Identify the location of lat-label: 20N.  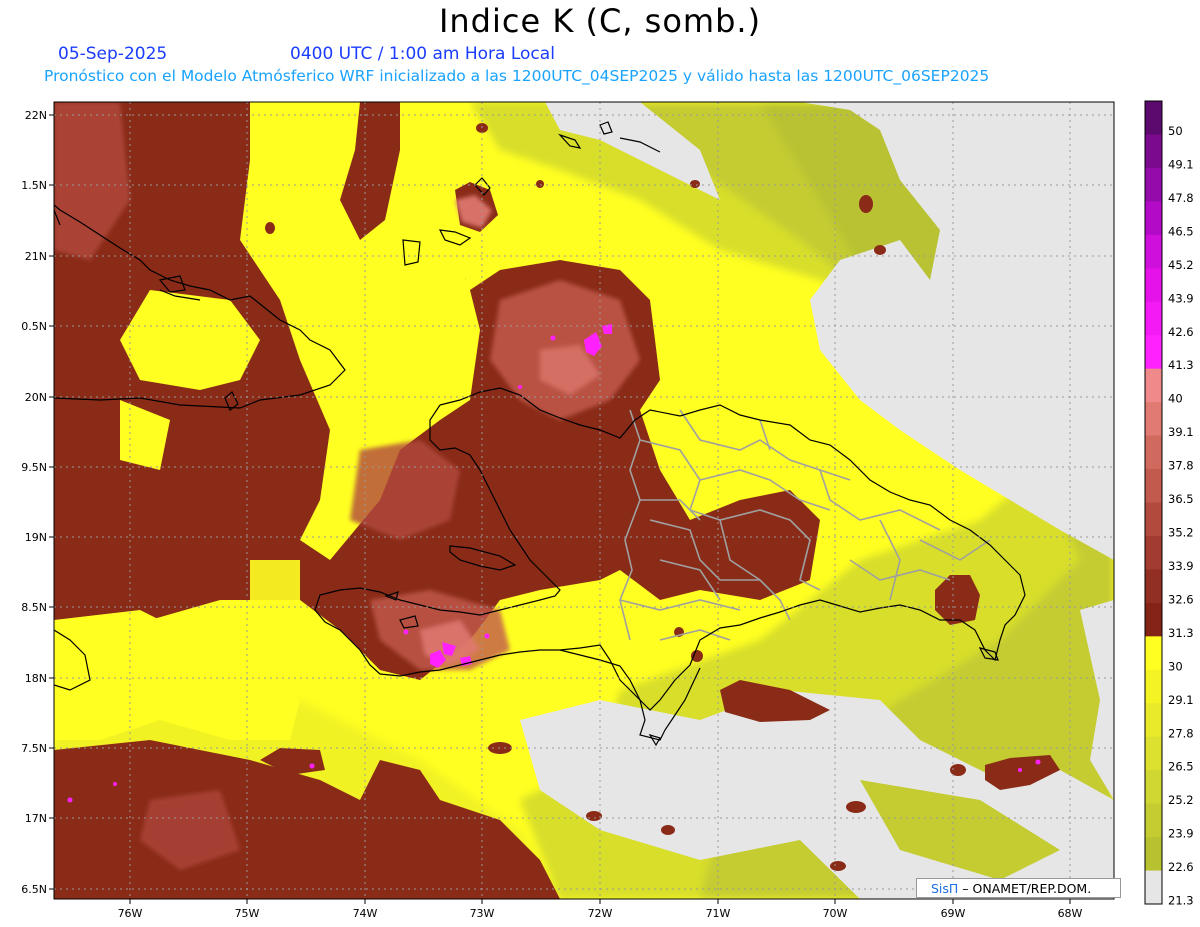
(36, 397).